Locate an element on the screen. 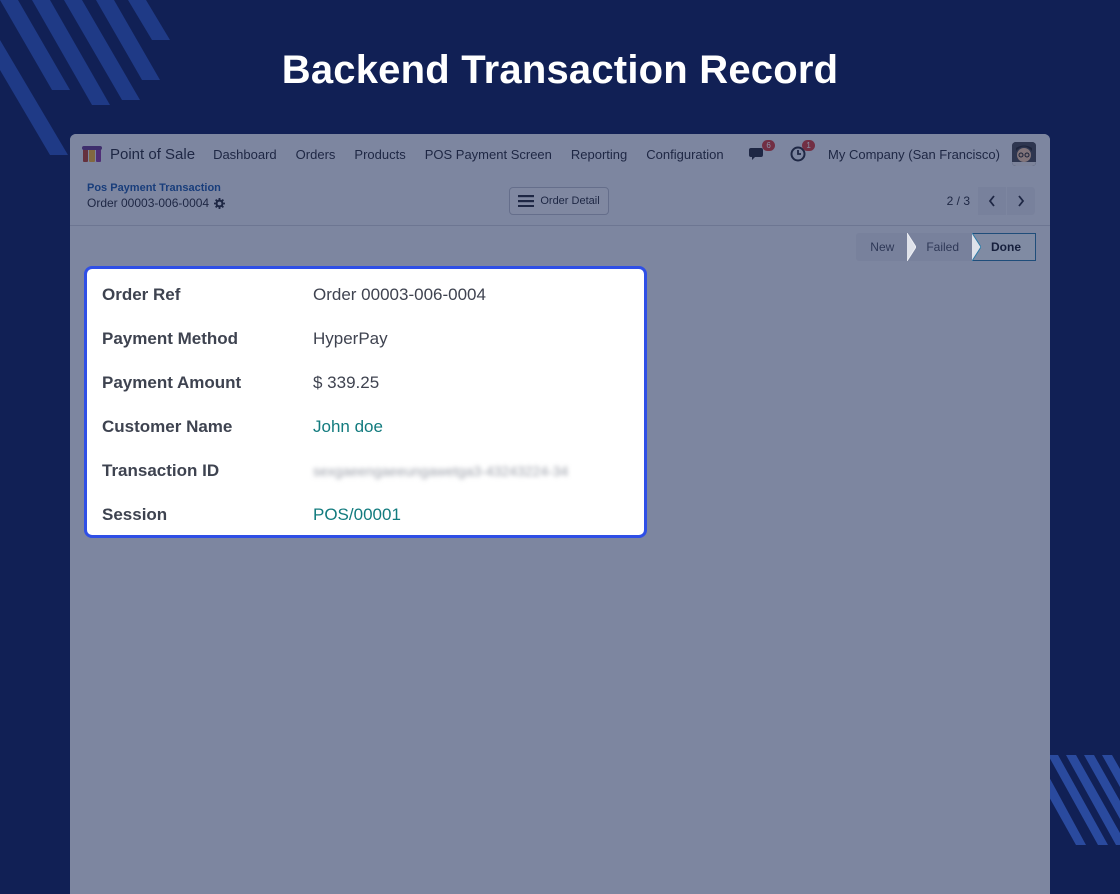  status-step-done: Done is located at coordinates (1004, 247).